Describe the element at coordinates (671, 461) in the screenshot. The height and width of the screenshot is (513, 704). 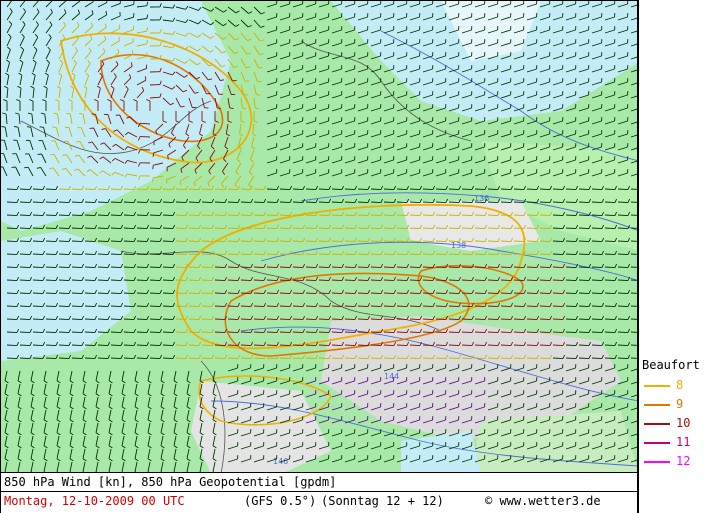
I see `legend-item-12: 12` at that location.